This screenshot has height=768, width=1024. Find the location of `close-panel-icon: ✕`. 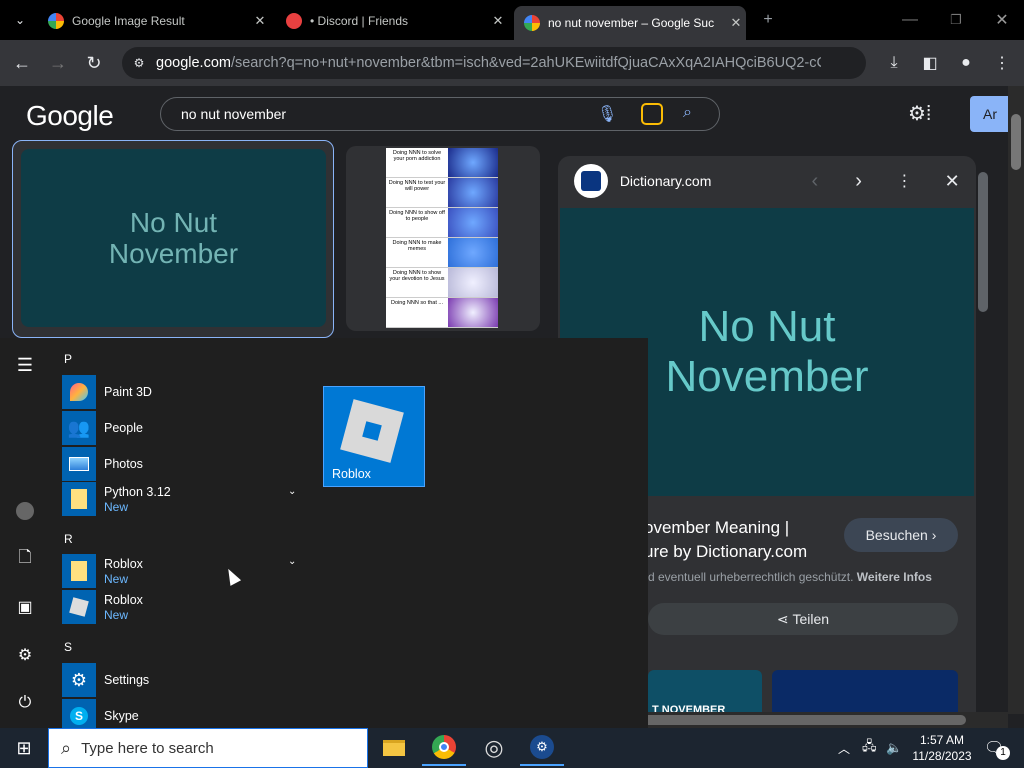

close-panel-icon: ✕ is located at coordinates (952, 181).